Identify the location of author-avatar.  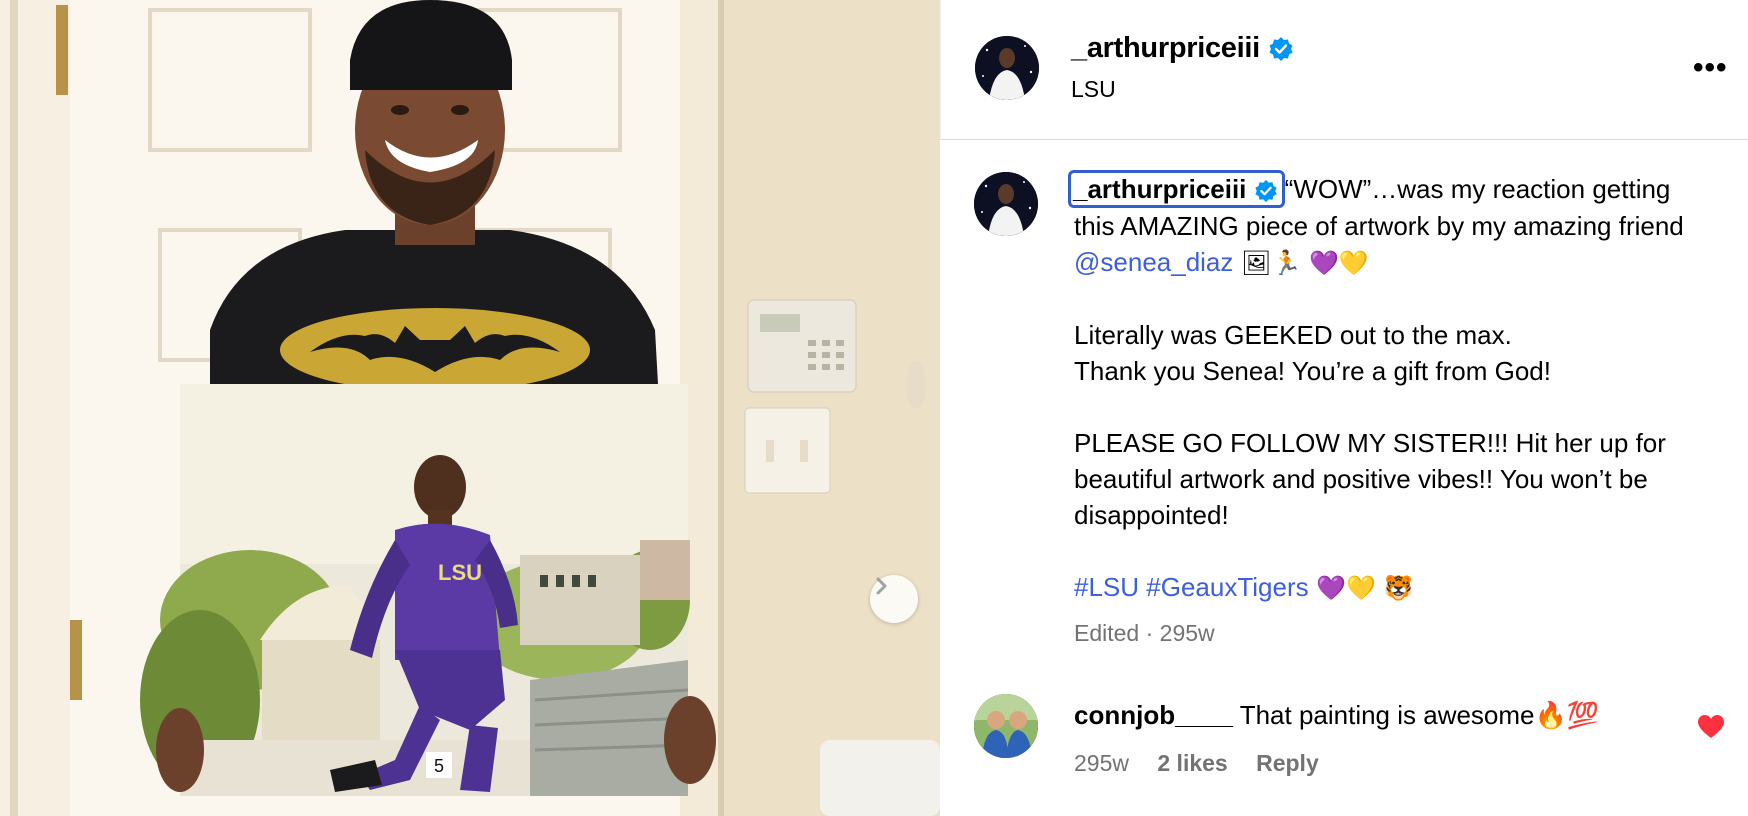
(1007, 68).